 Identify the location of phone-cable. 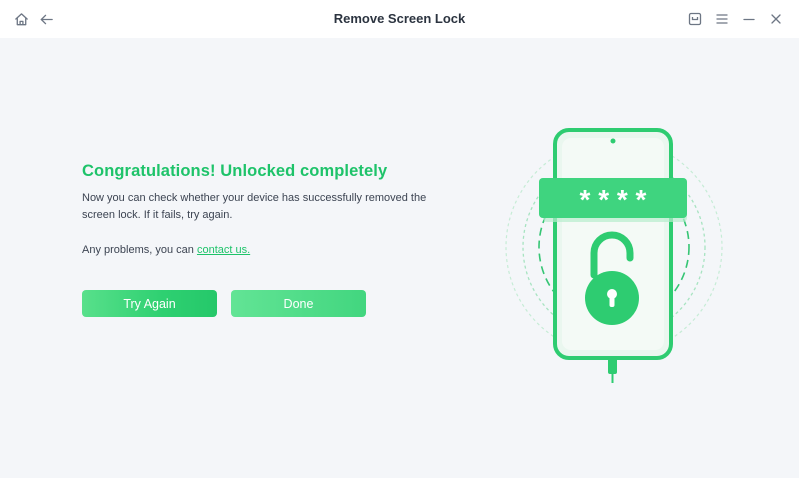
(612, 366).